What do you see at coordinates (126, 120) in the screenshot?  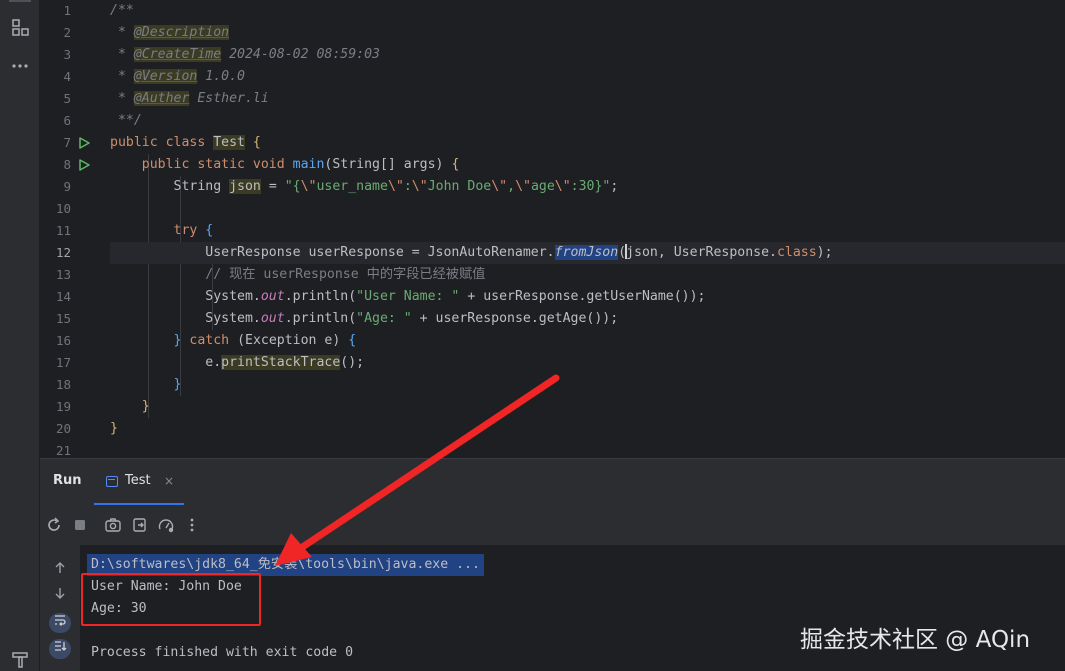 I see `code-line-6: **/` at bounding box center [126, 120].